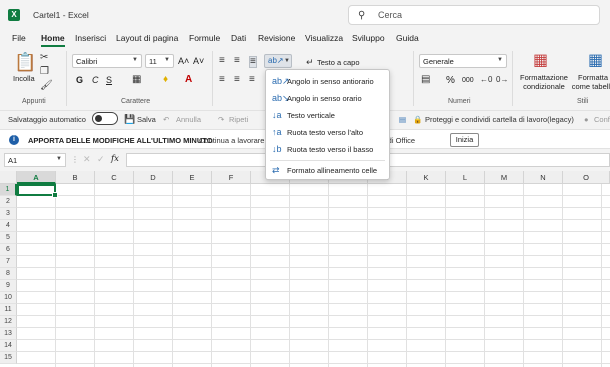 This screenshot has height=367, width=610. What do you see at coordinates (278, 61) in the screenshot?
I see `orientation-button: ab↗ ▼` at bounding box center [278, 61].